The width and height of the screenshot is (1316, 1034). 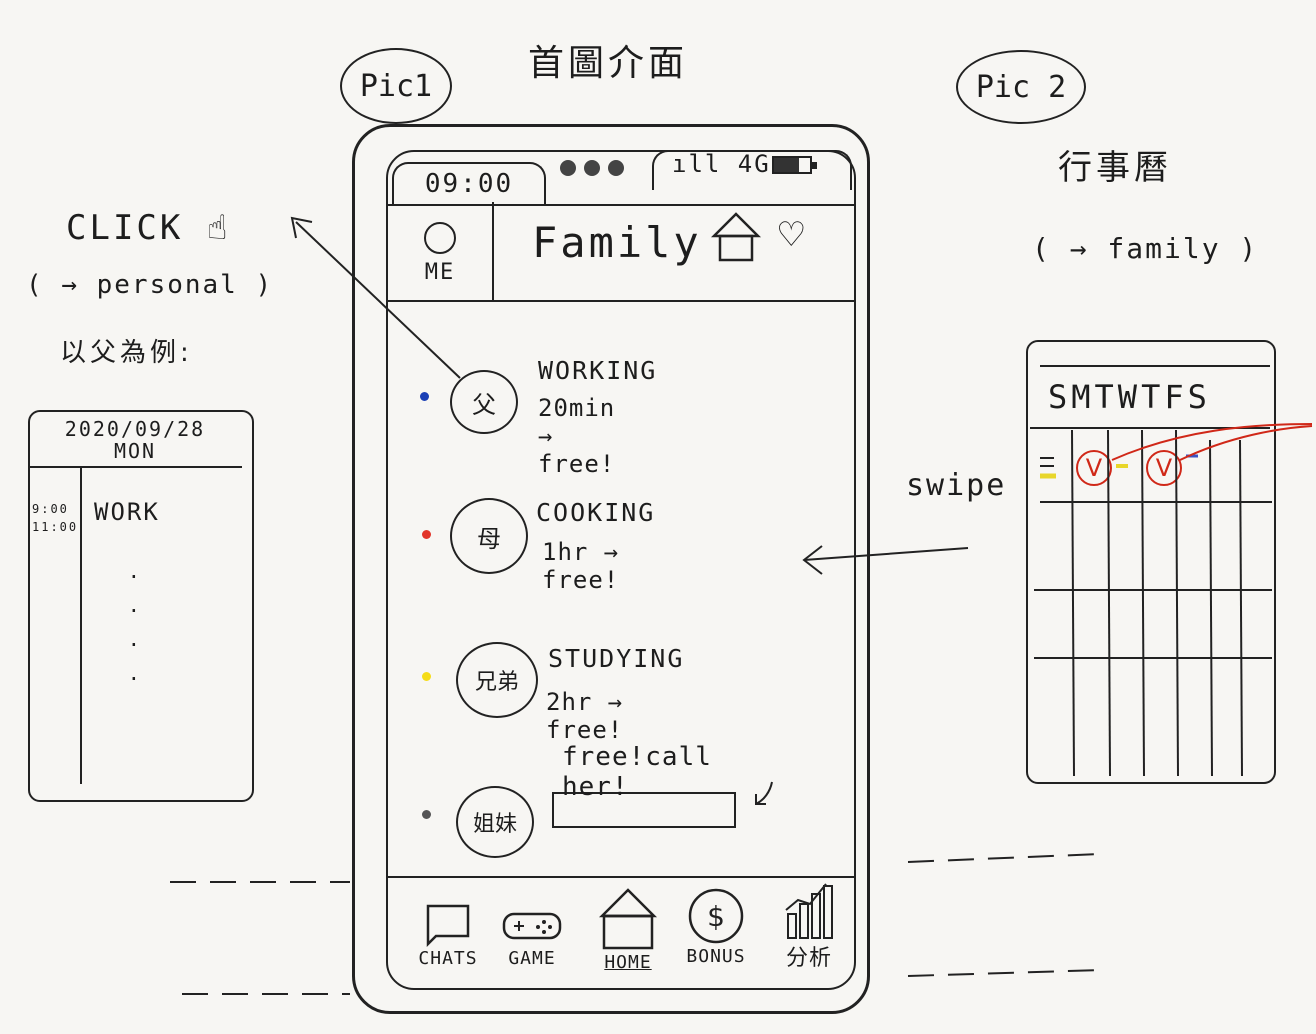 I want to click on dollar-coin-icon: $, so click(x=716, y=916).